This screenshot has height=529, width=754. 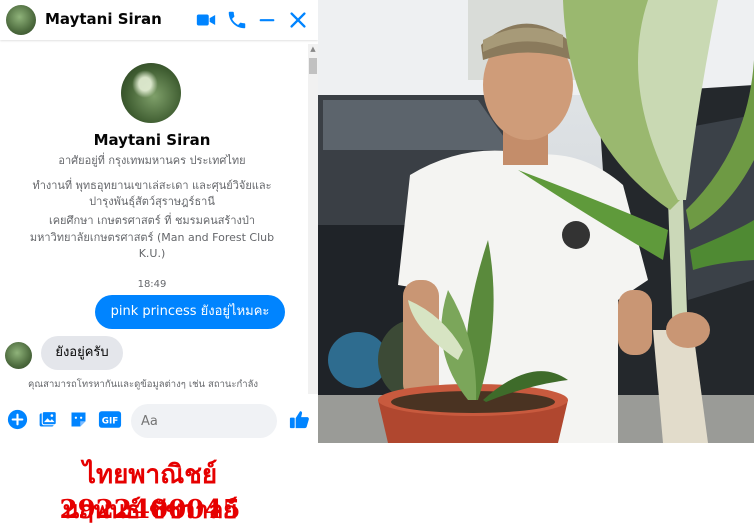 What do you see at coordinates (206, 20) in the screenshot?
I see `video-call-icon` at bounding box center [206, 20].